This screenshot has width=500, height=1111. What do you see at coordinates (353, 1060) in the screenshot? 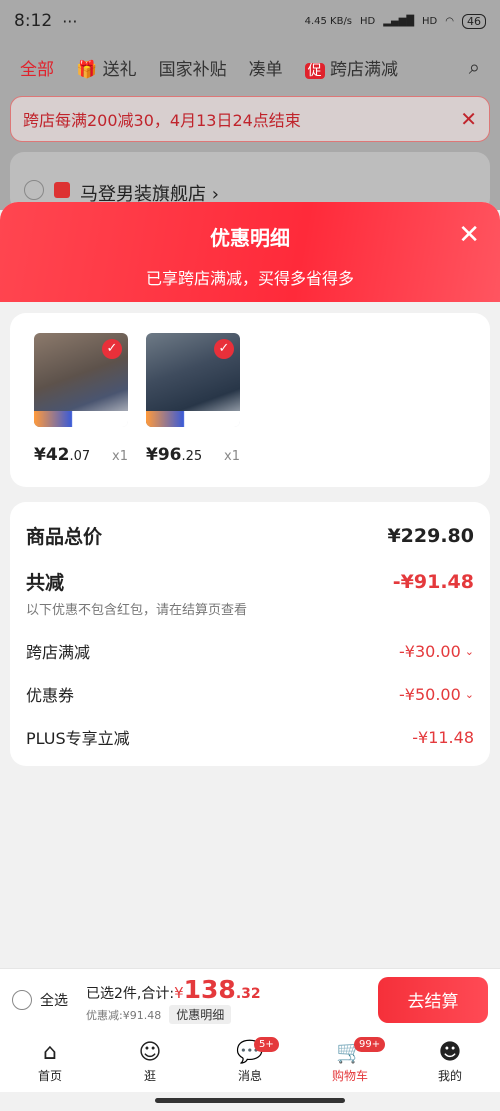
I see `tab-cart: 🛒 99+ 购物车` at bounding box center [353, 1060].